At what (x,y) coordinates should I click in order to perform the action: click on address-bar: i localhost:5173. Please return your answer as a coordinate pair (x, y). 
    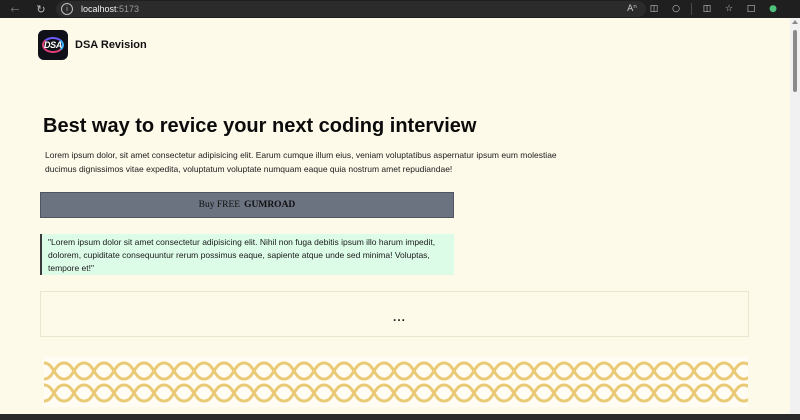
    Looking at the image, I should click on (351, 9).